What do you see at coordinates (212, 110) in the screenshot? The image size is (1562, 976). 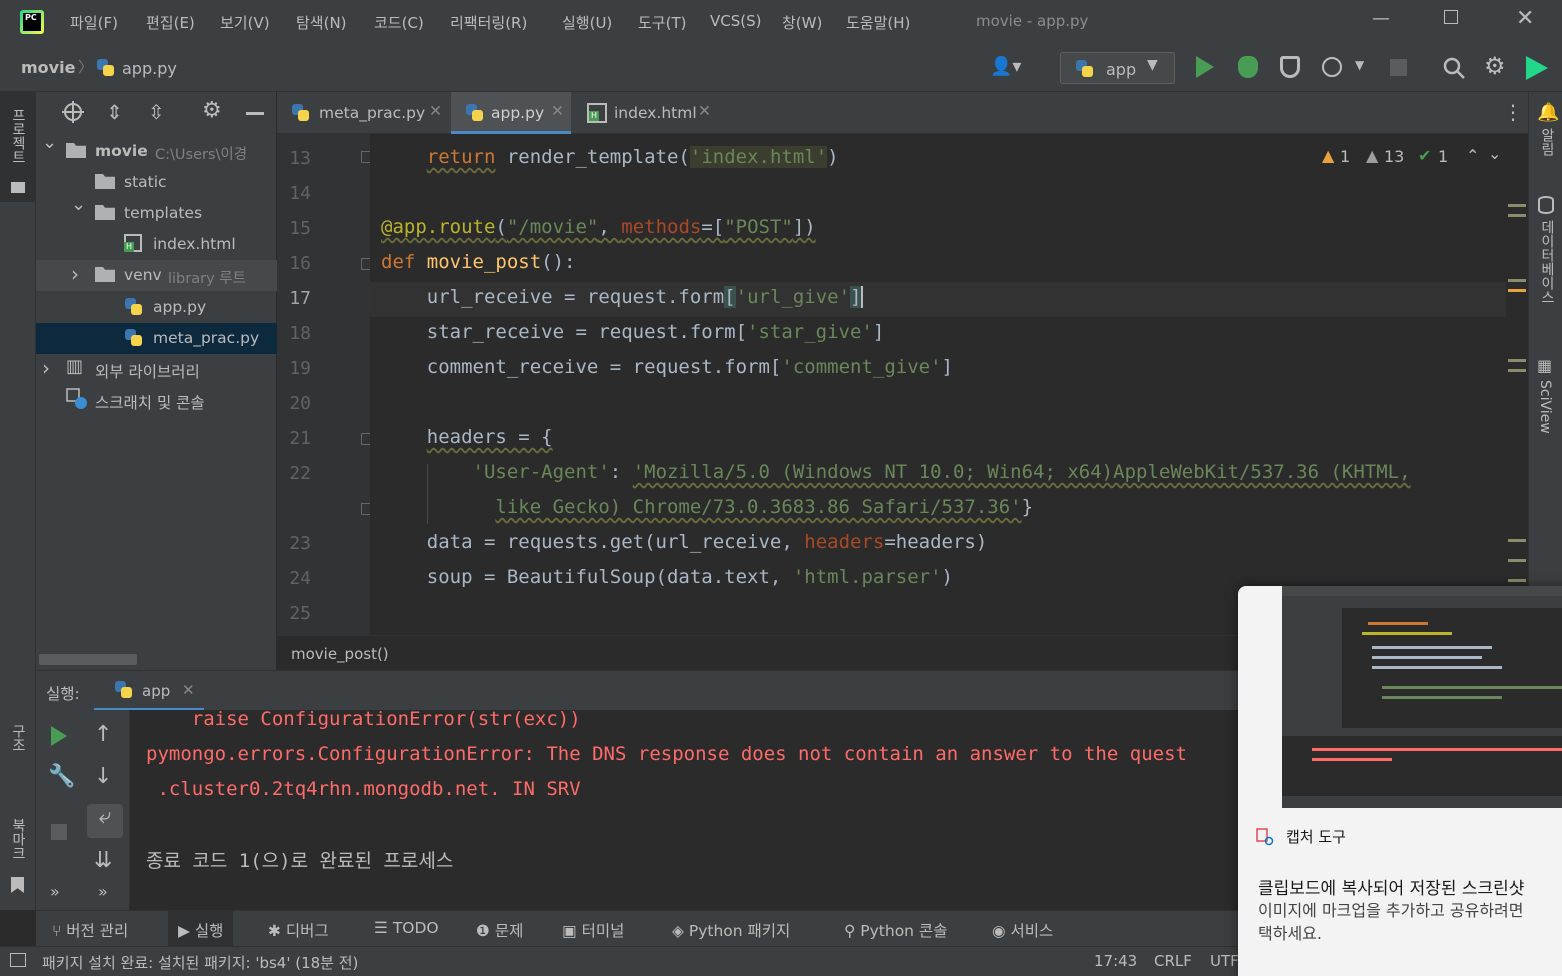 I see `project-settings-gear-icon: ⚙` at bounding box center [212, 110].